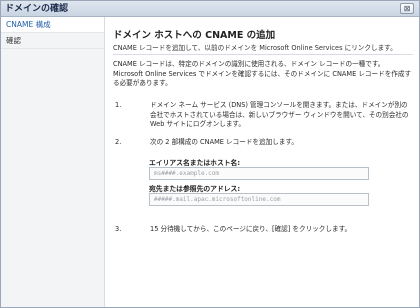 This screenshot has height=308, width=420. What do you see at coordinates (195, 163) in the screenshot?
I see `alias-label: エイリアス名またはホスト名:` at bounding box center [195, 163].